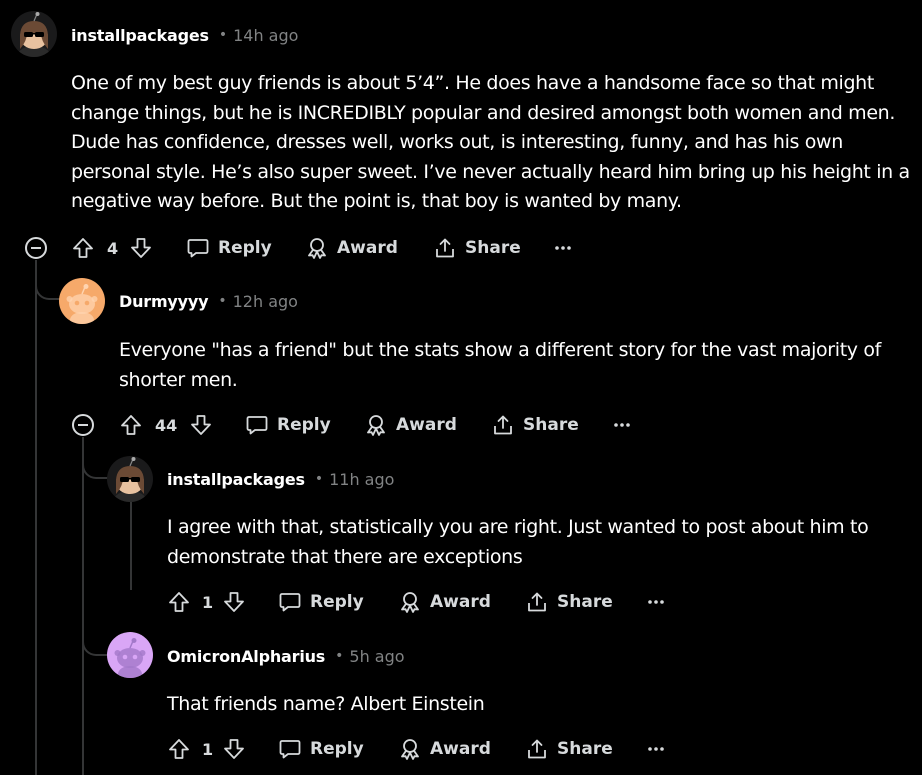 This screenshot has width=922, height=775. What do you see at coordinates (265, 301) in the screenshot?
I see `timestamp: 12h ago` at bounding box center [265, 301].